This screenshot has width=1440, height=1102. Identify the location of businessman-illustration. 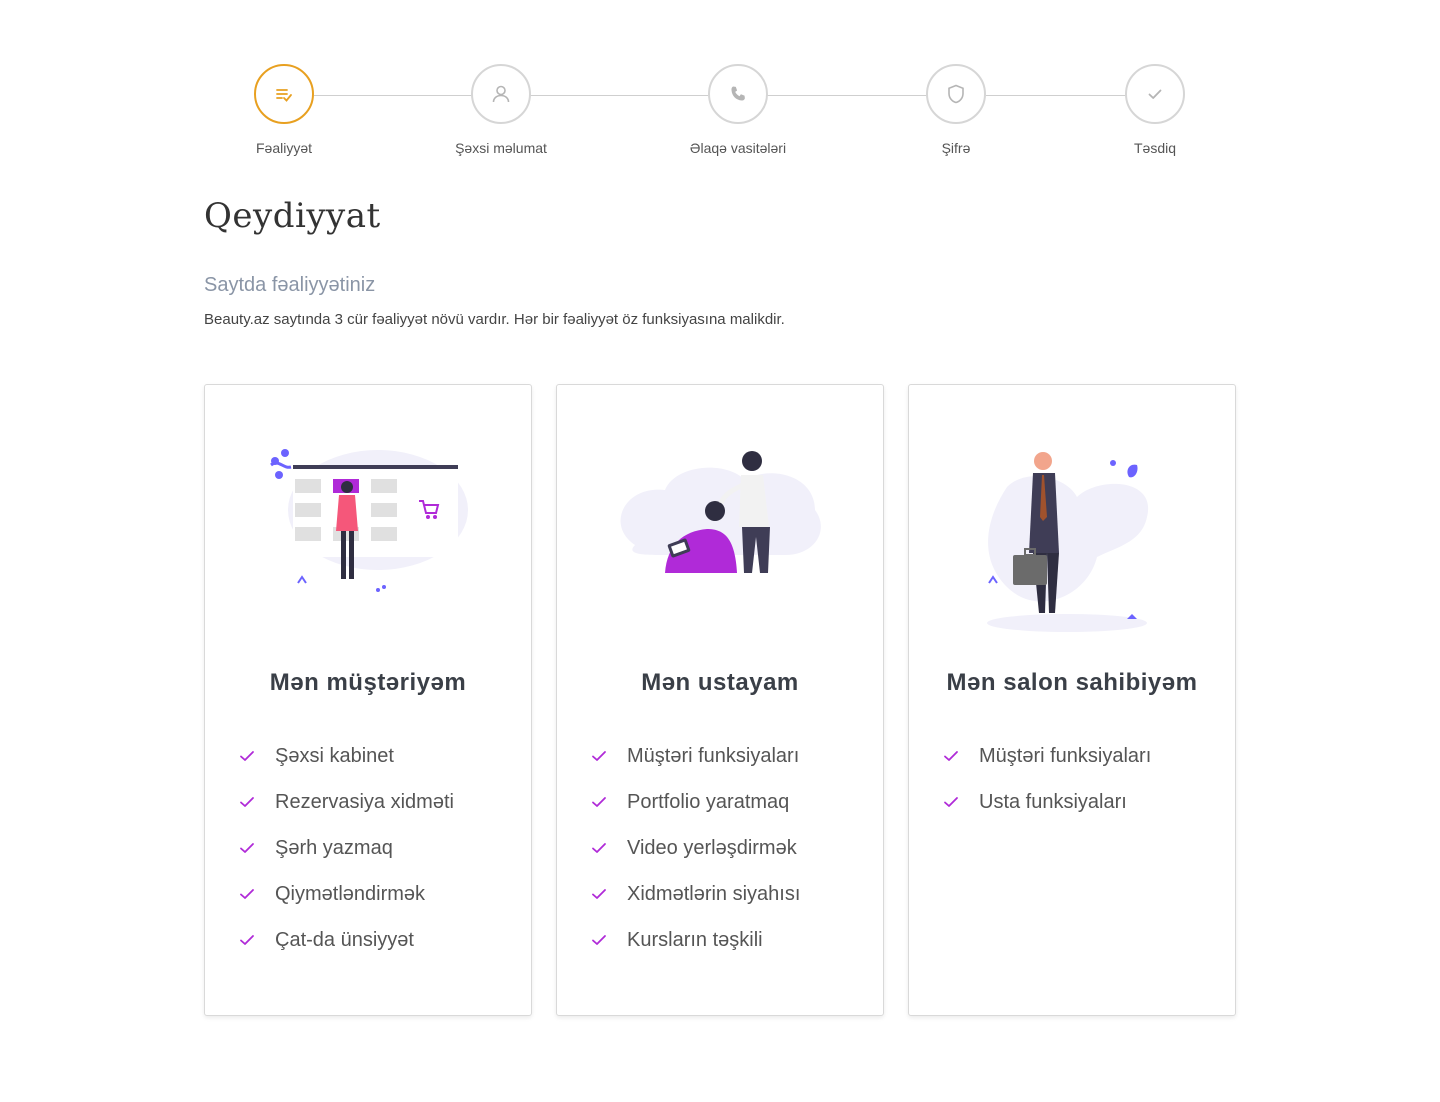
(1068, 542).